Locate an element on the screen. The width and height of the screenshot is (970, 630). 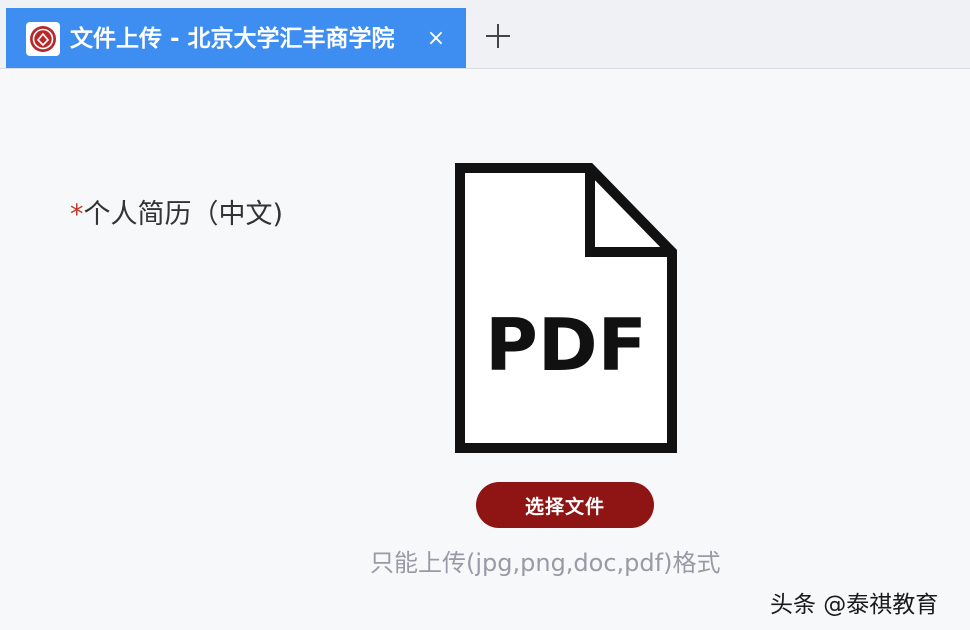
browser-tab-active: 文件上传 - 北京大学汇丰商学院 × is located at coordinates (236, 38).